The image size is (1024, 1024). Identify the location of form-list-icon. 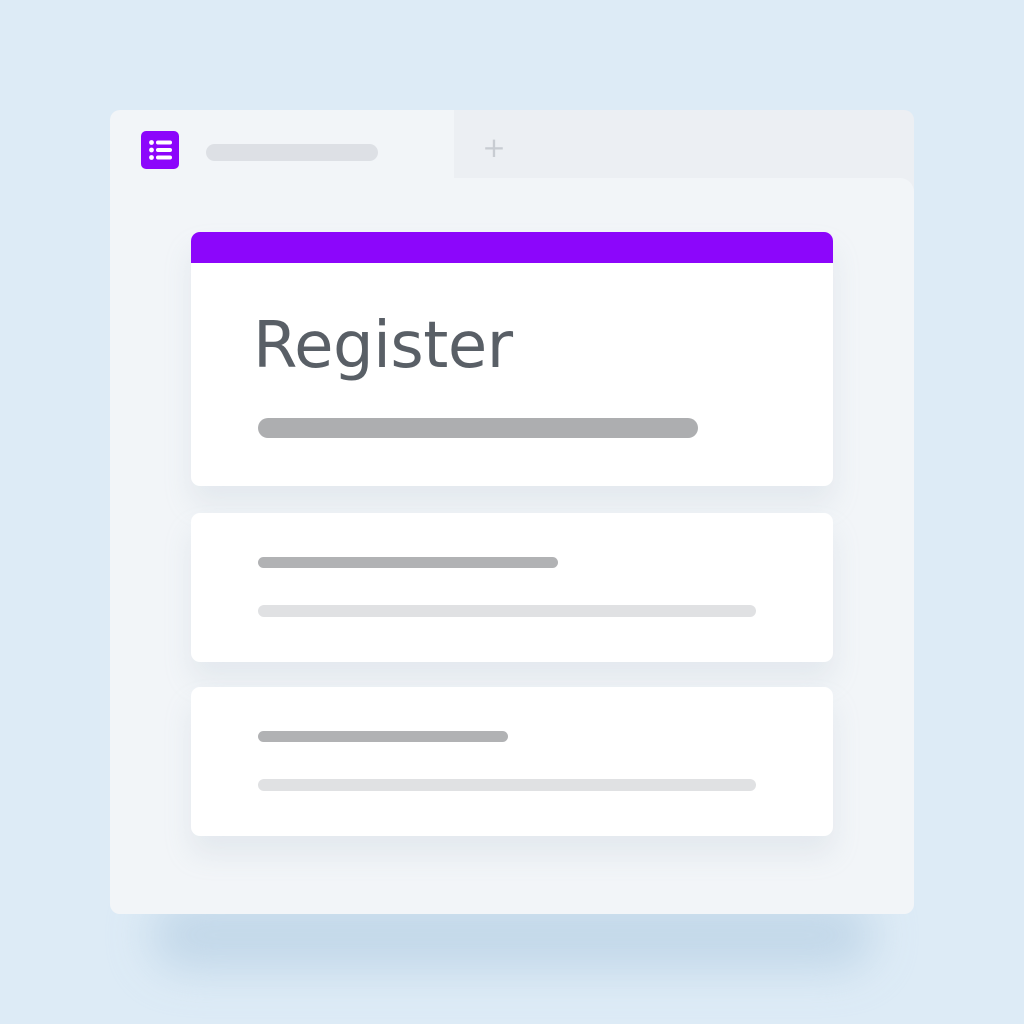
(160, 150).